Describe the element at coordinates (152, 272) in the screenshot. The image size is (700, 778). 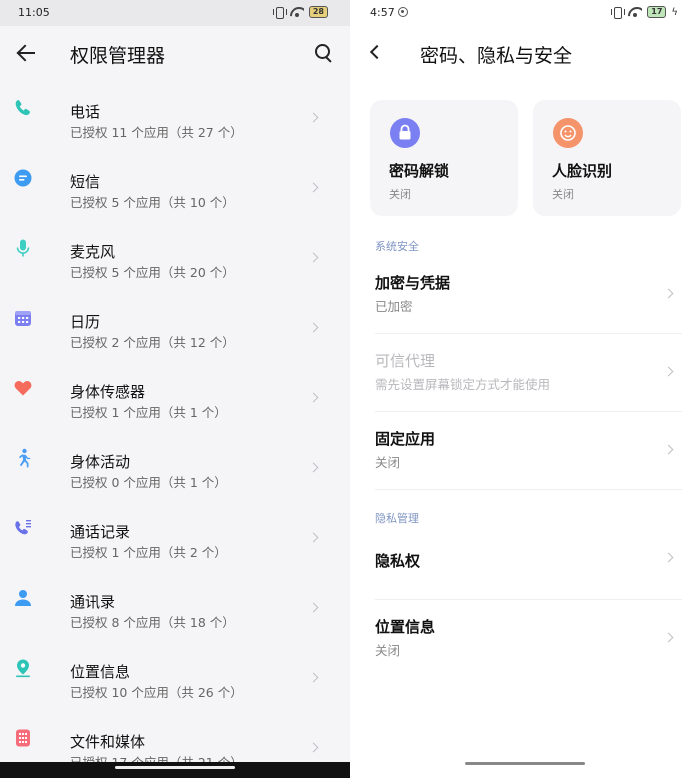
I see `permission-count: 已授权 5 个应用（共 20 个）` at that location.